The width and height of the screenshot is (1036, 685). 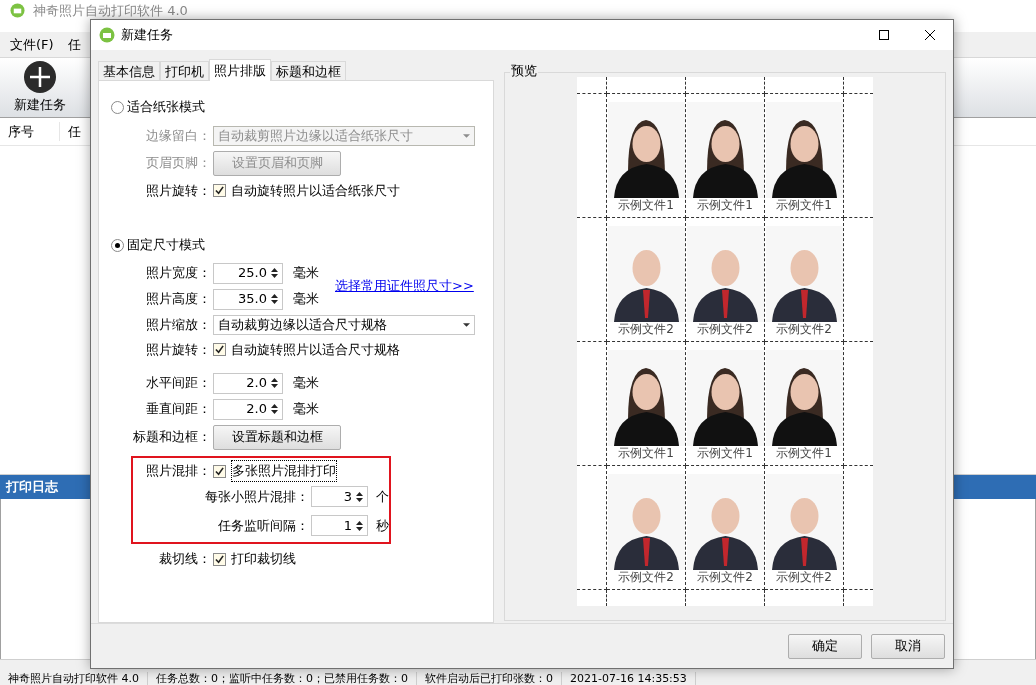 What do you see at coordinates (308, 70) in the screenshot?
I see `tab: 标题和边框` at bounding box center [308, 70].